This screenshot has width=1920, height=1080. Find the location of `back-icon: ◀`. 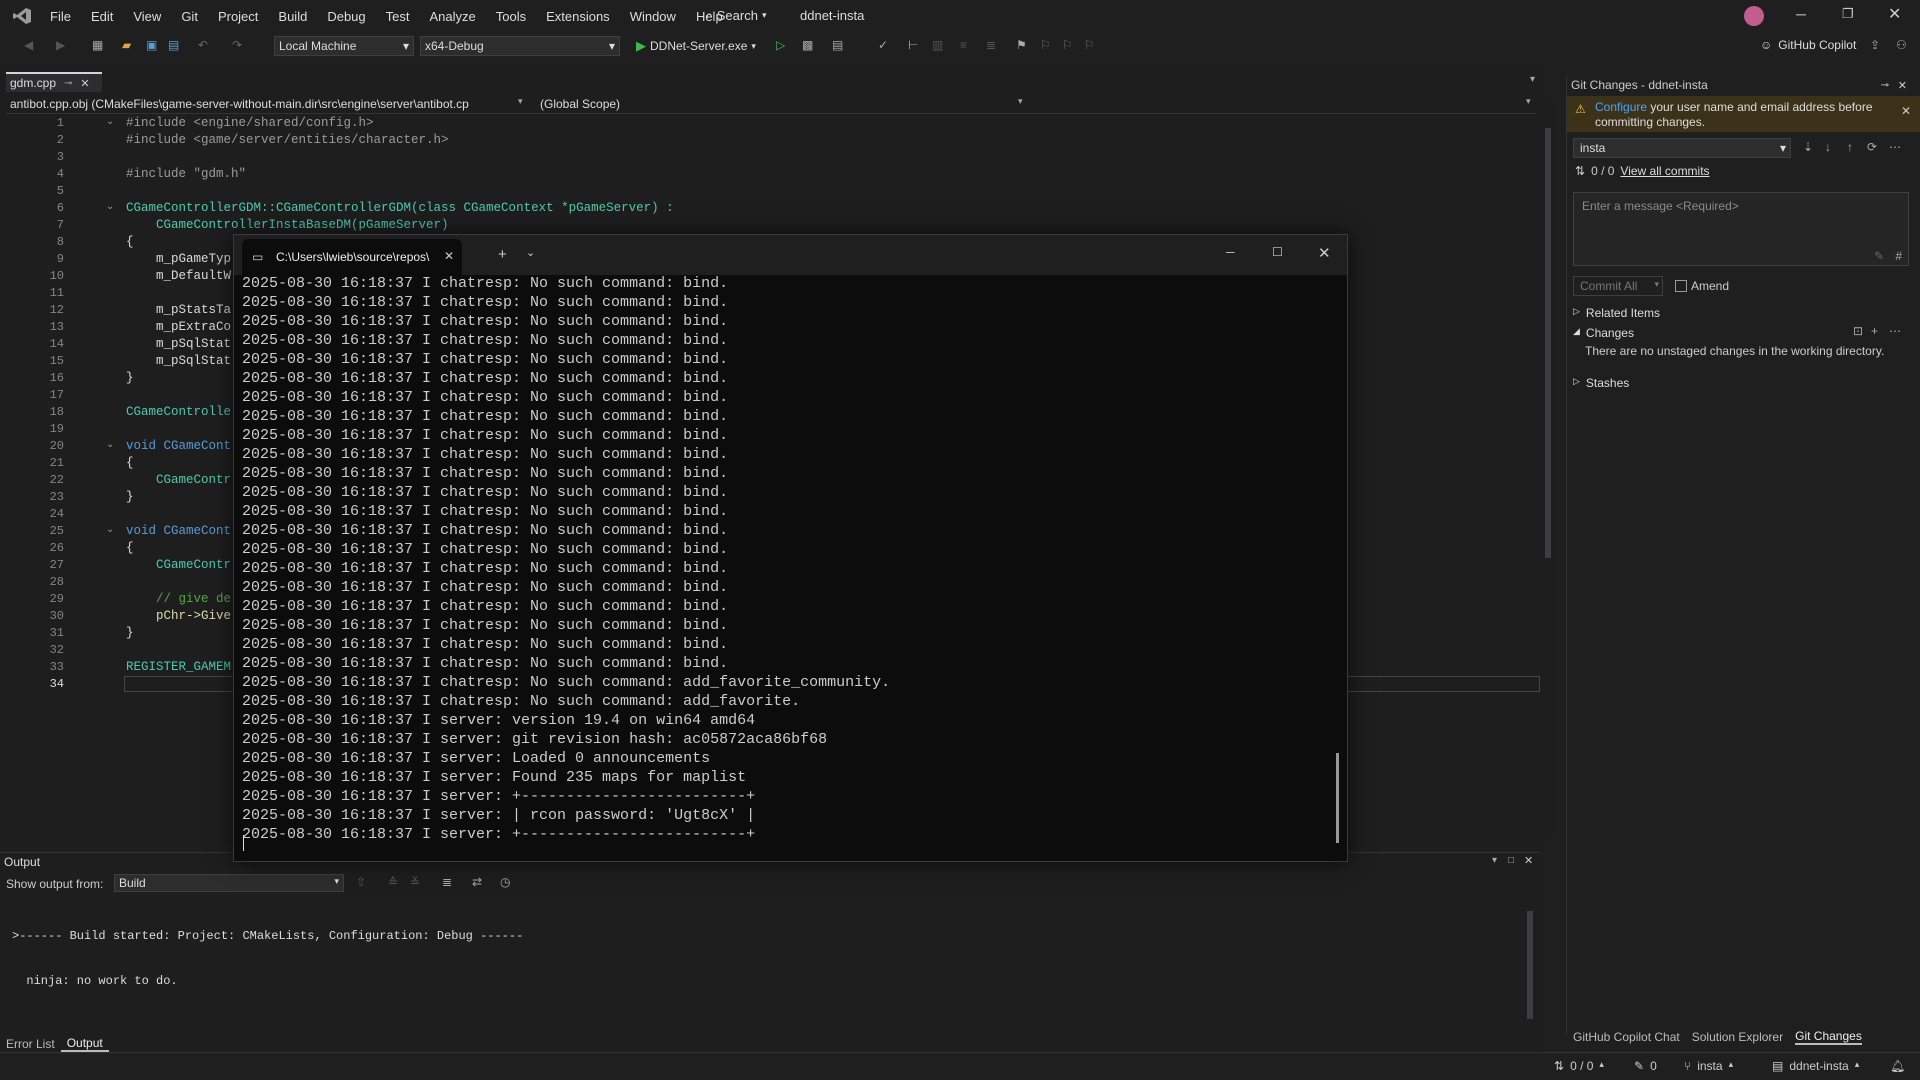

back-icon: ◀ is located at coordinates (32, 46).